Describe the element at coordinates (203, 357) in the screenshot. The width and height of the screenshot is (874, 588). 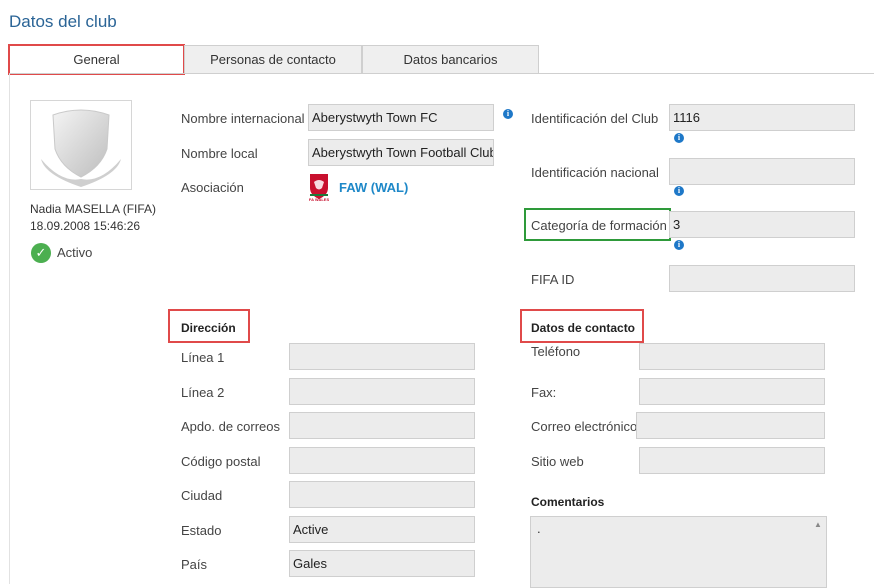
I see `address-line1-label: Línea 1` at that location.